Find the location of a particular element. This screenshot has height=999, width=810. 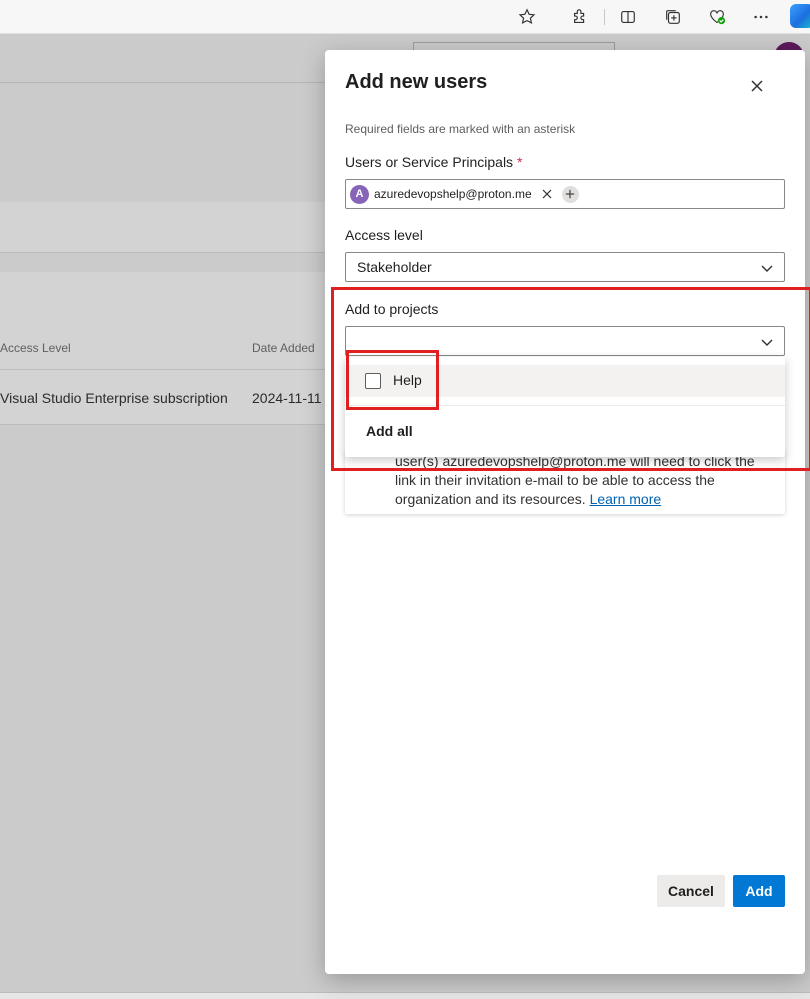

panel-title: Add new users is located at coordinates (416, 82).